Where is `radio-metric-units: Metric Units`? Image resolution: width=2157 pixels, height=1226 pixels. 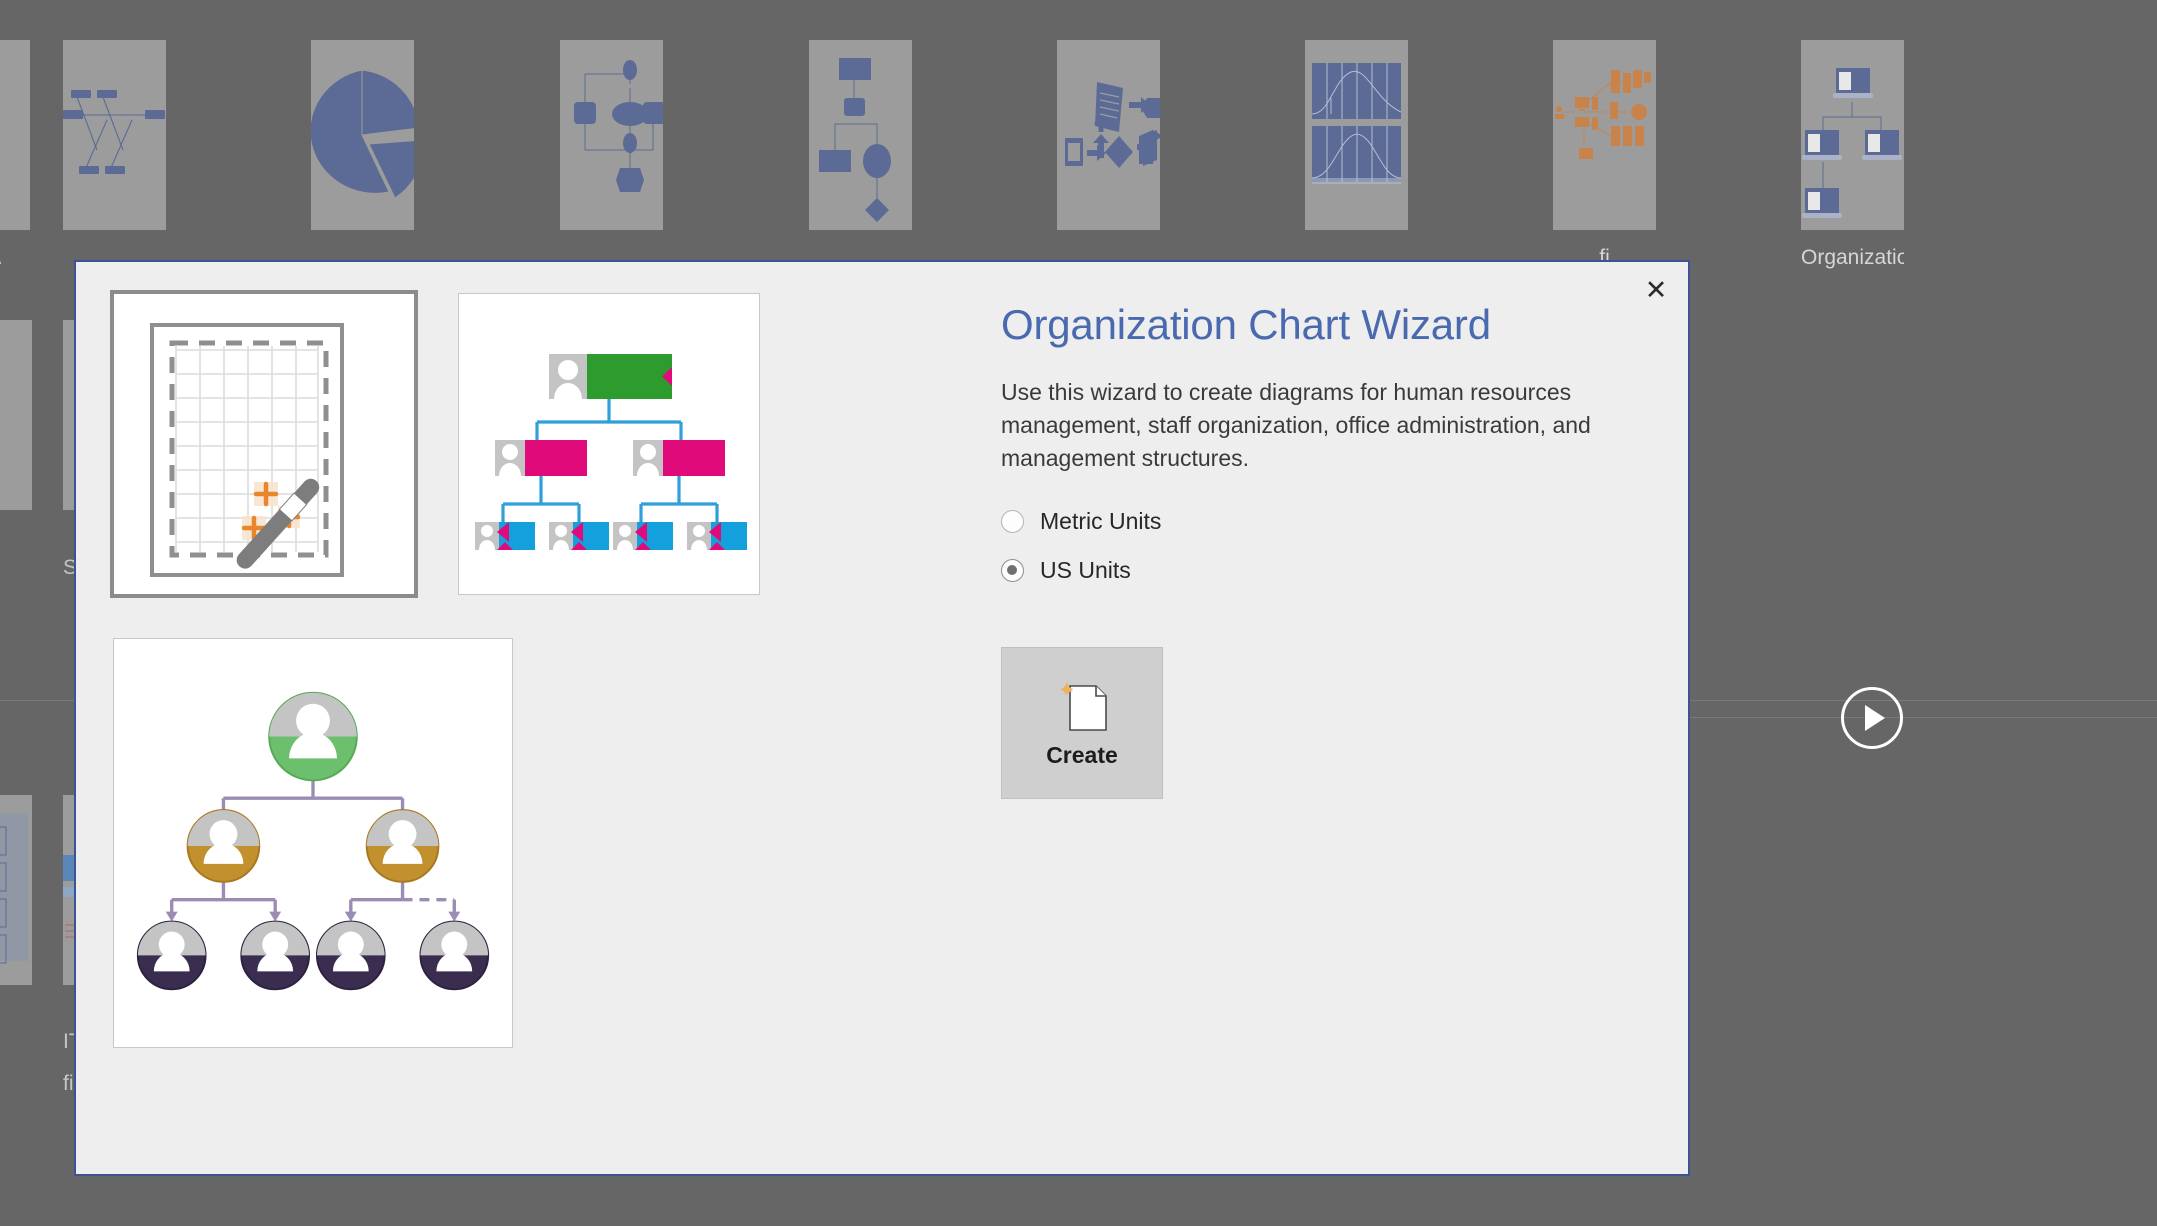
radio-metric-units: Metric Units is located at coordinates (1151, 521).